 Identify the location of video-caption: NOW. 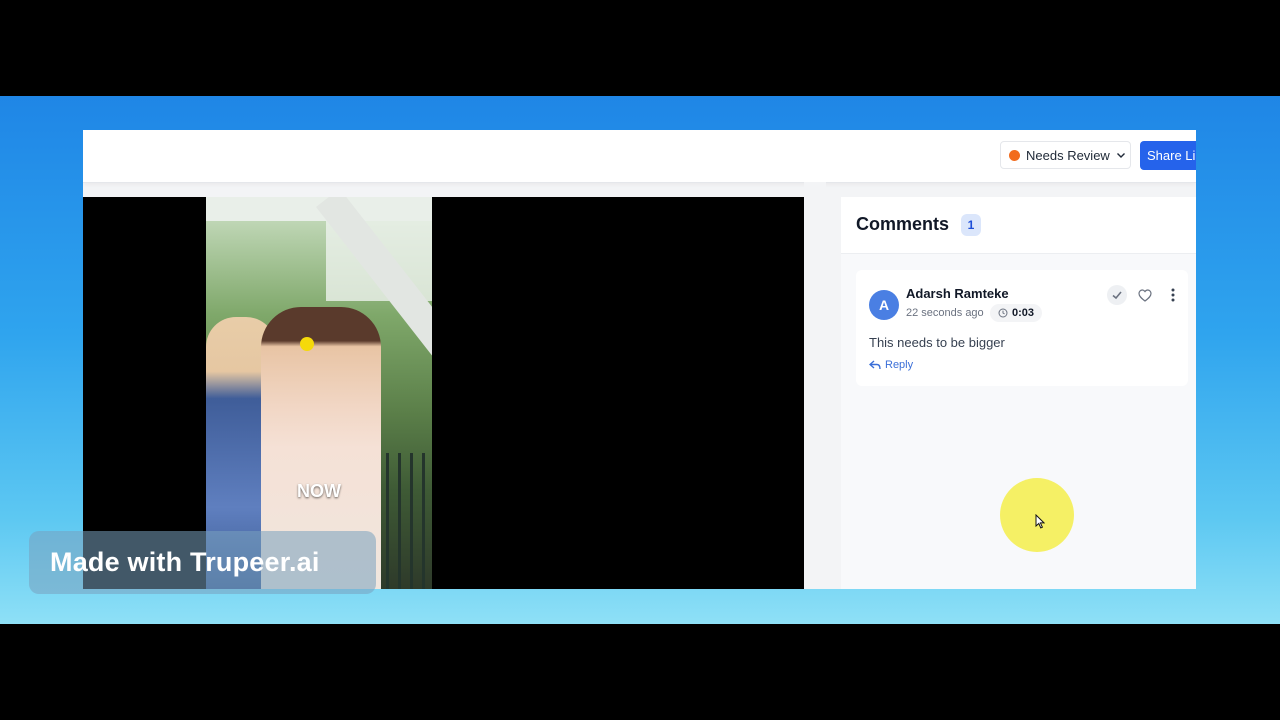
(319, 491).